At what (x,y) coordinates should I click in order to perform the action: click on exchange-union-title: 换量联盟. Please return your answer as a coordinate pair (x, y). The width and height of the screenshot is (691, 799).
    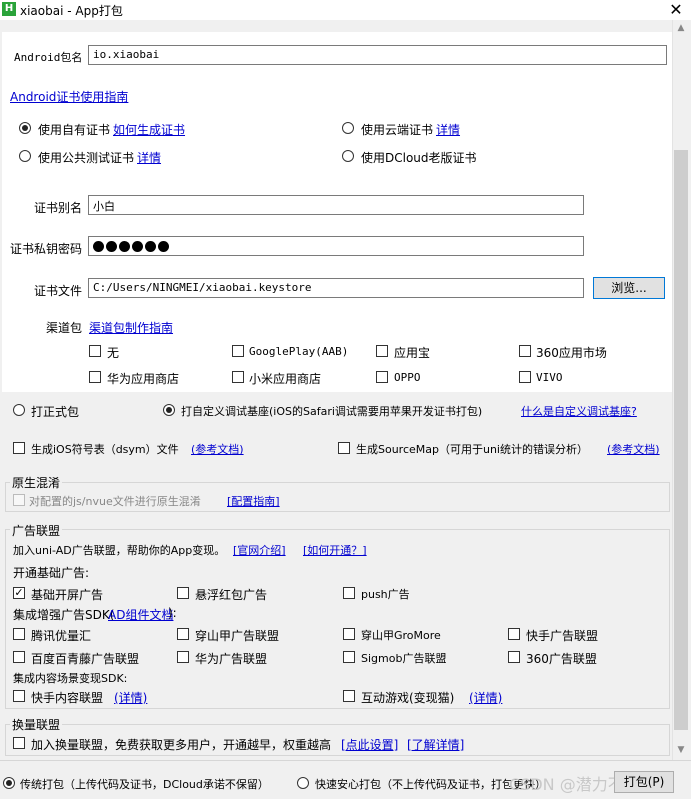
    Looking at the image, I should click on (36, 724).